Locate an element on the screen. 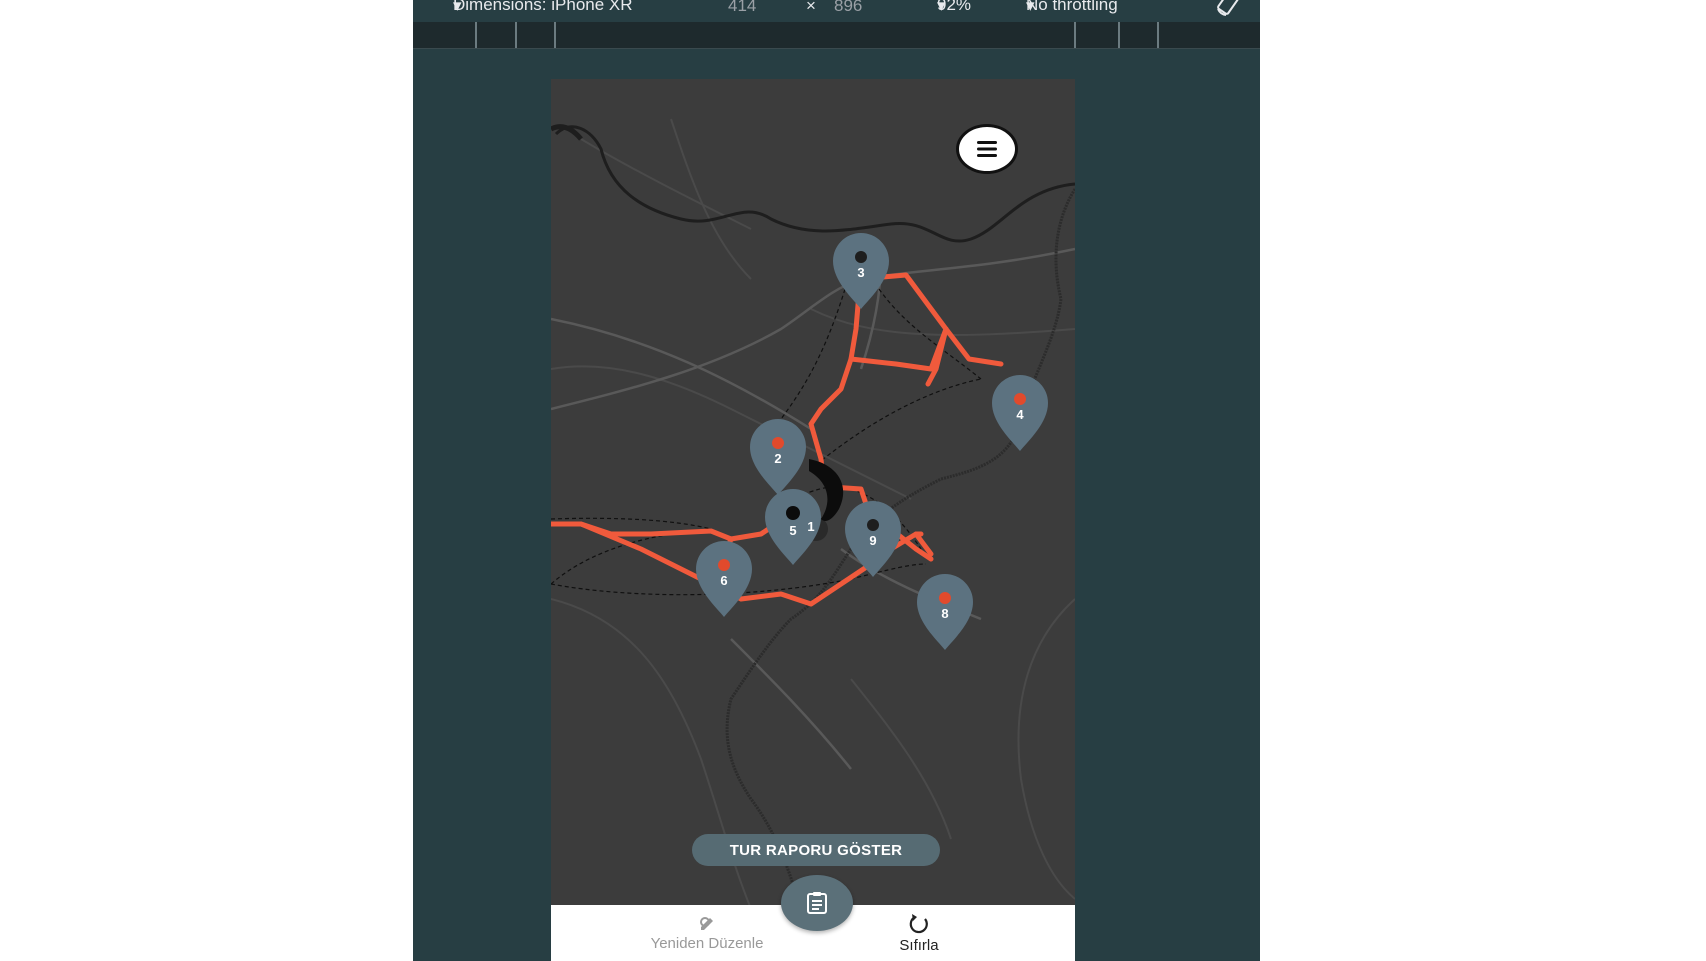  device-selector: Dimensions: iPhone XR ▾ is located at coordinates (543, 7).